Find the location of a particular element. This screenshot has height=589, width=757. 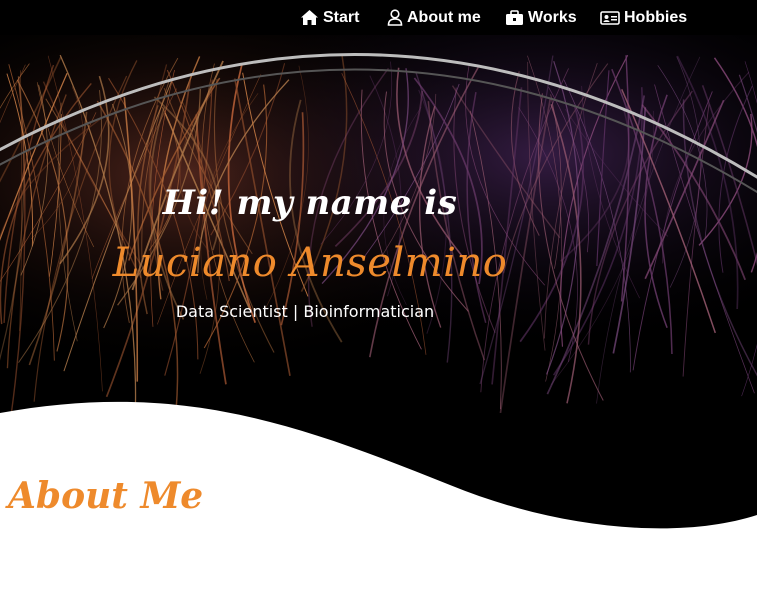

nav-start-link: Start is located at coordinates (329, 17).